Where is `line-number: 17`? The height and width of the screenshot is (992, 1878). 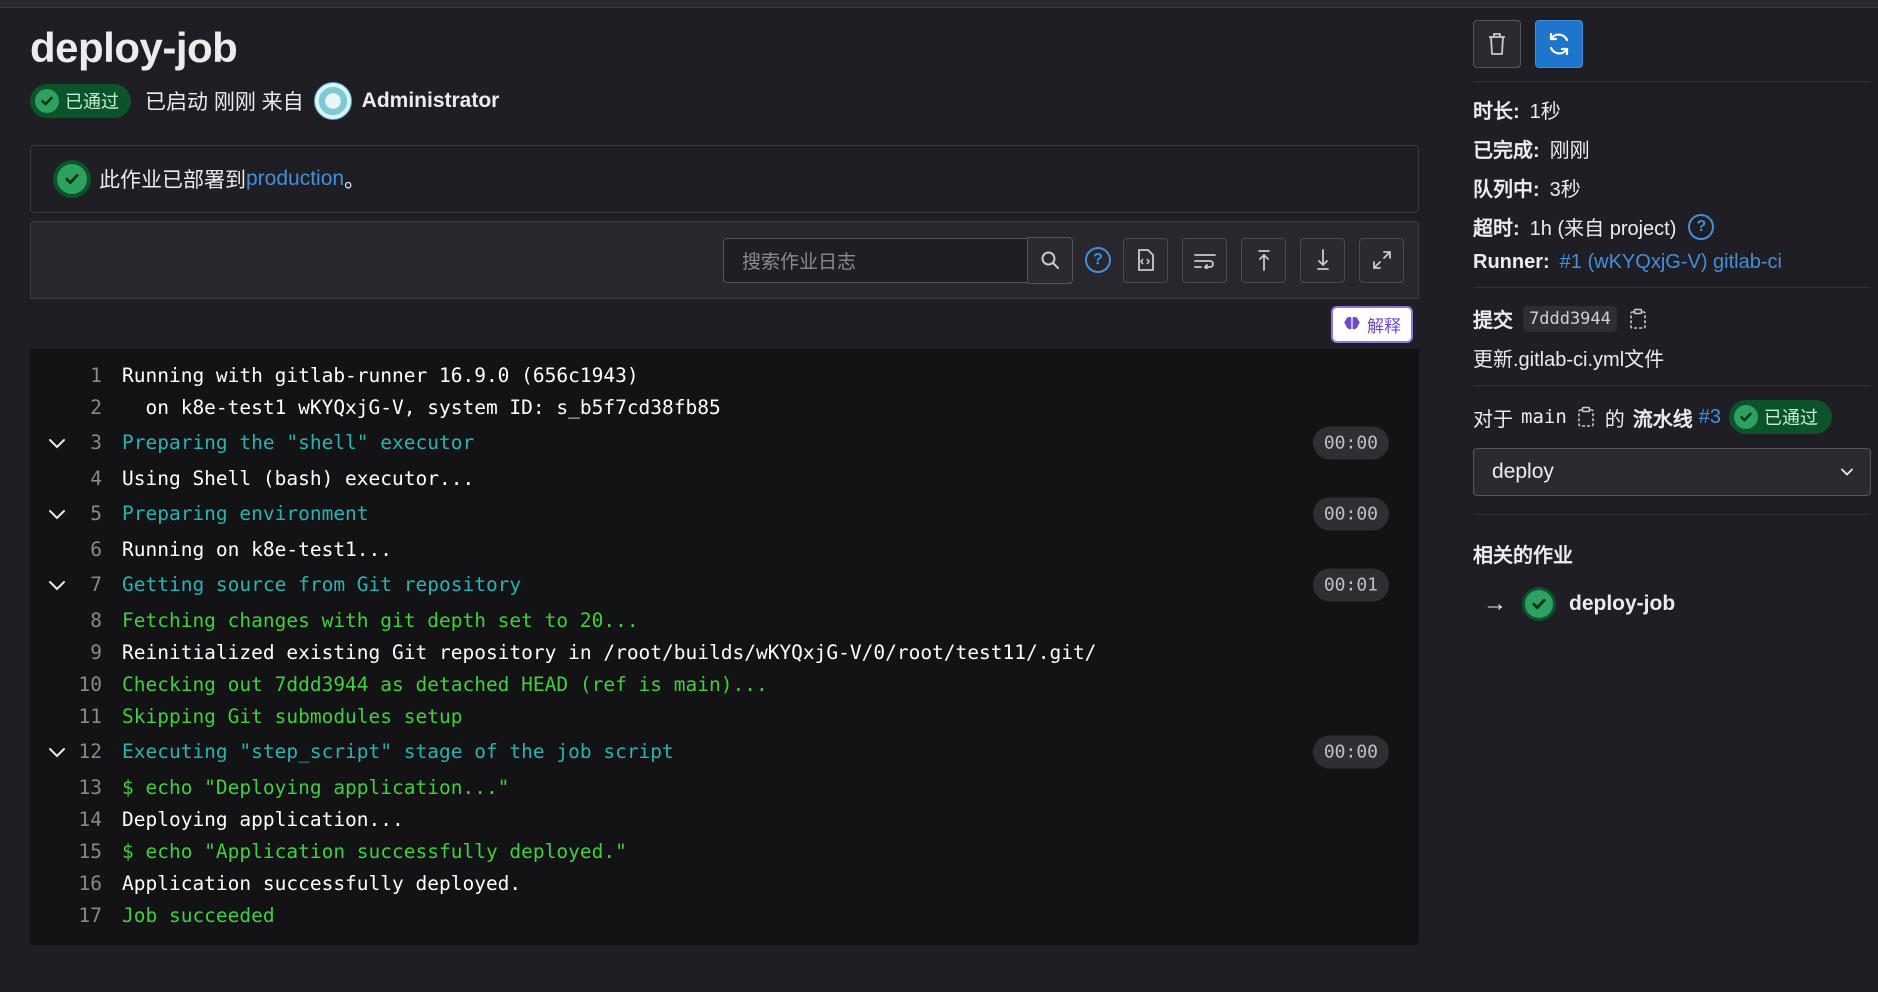
line-number: 17 is located at coordinates (76, 915).